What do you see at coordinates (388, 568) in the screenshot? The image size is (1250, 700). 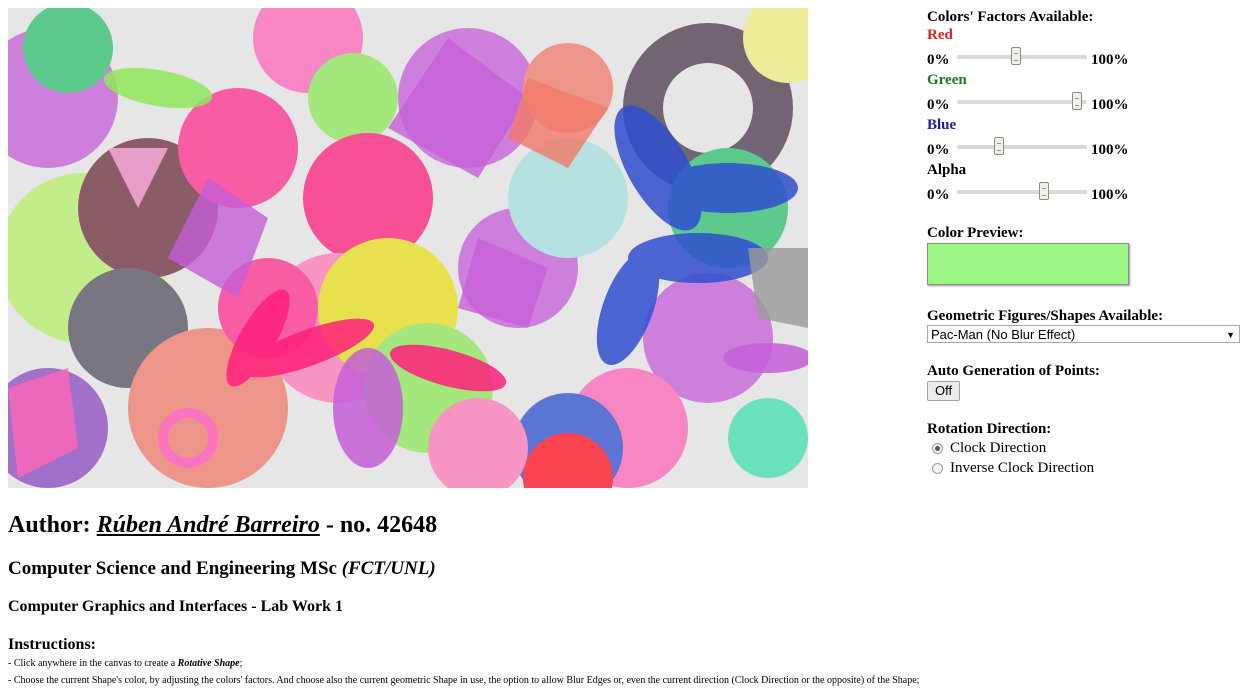 I see `institution-name: (FCT/UNL)` at bounding box center [388, 568].